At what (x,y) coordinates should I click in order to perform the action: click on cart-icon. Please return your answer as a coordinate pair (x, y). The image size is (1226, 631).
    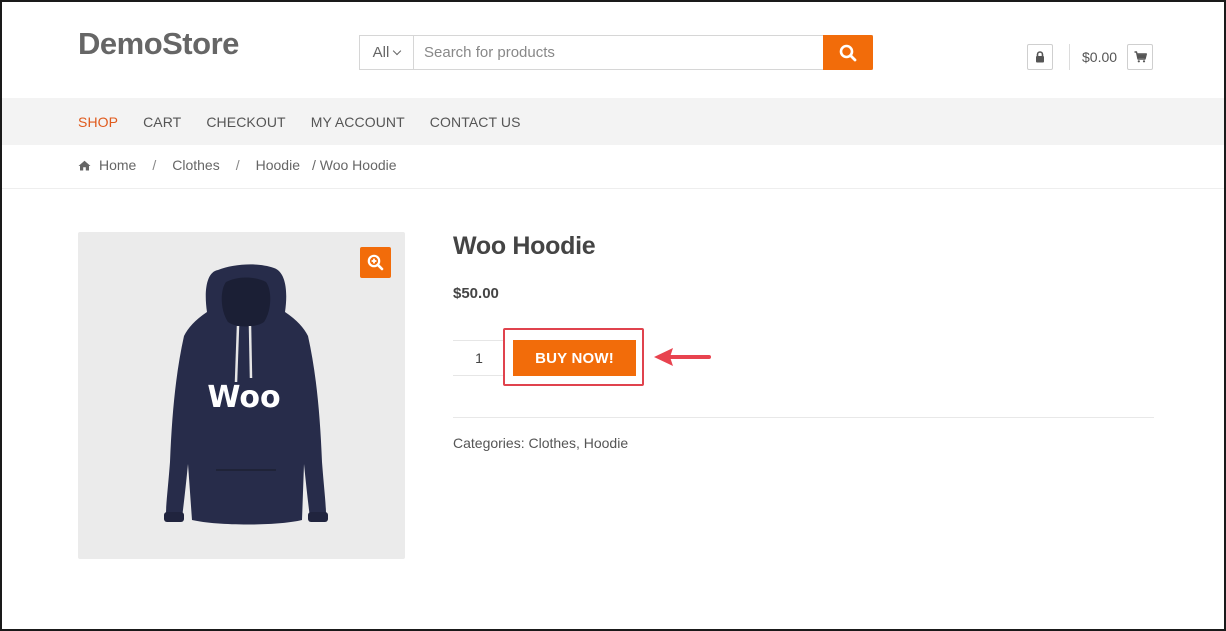
    Looking at the image, I should click on (1140, 57).